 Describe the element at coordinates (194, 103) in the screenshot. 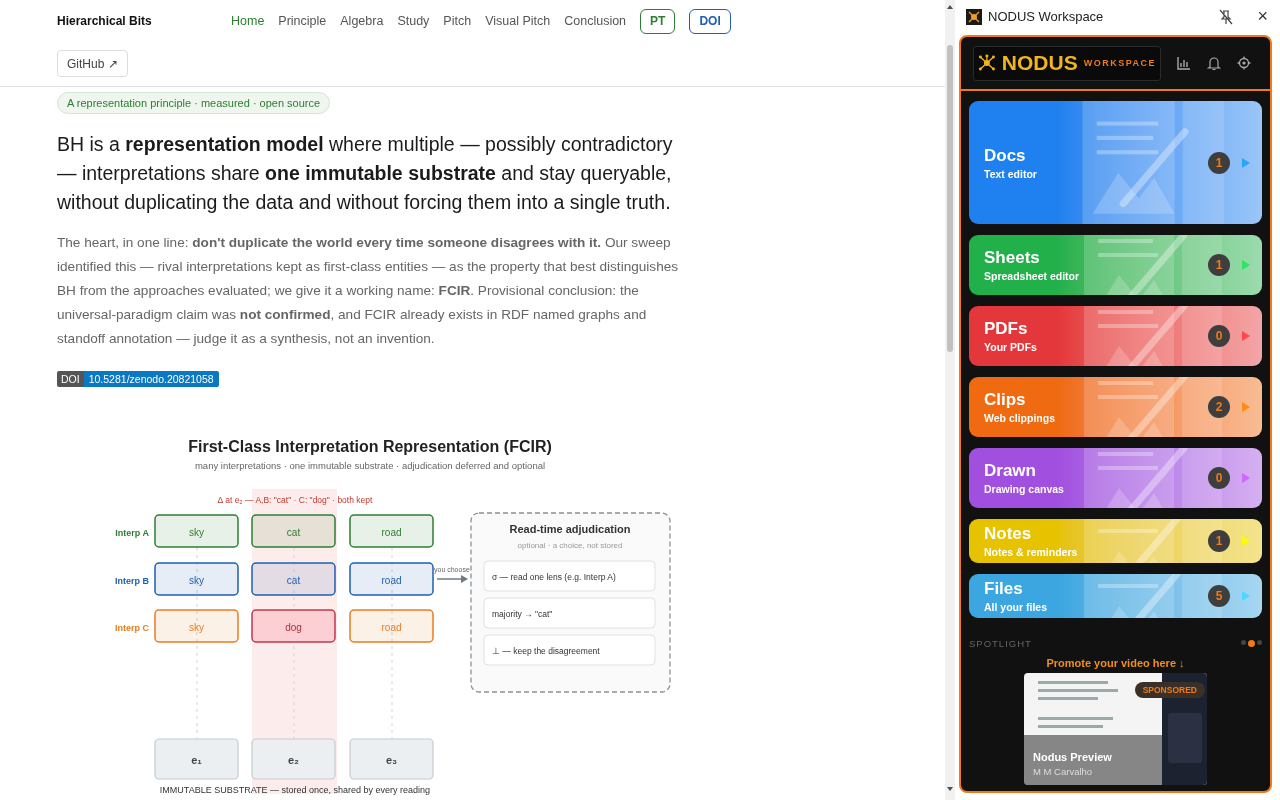

I see `tagline-pill: A representation principle · measured · open source` at that location.